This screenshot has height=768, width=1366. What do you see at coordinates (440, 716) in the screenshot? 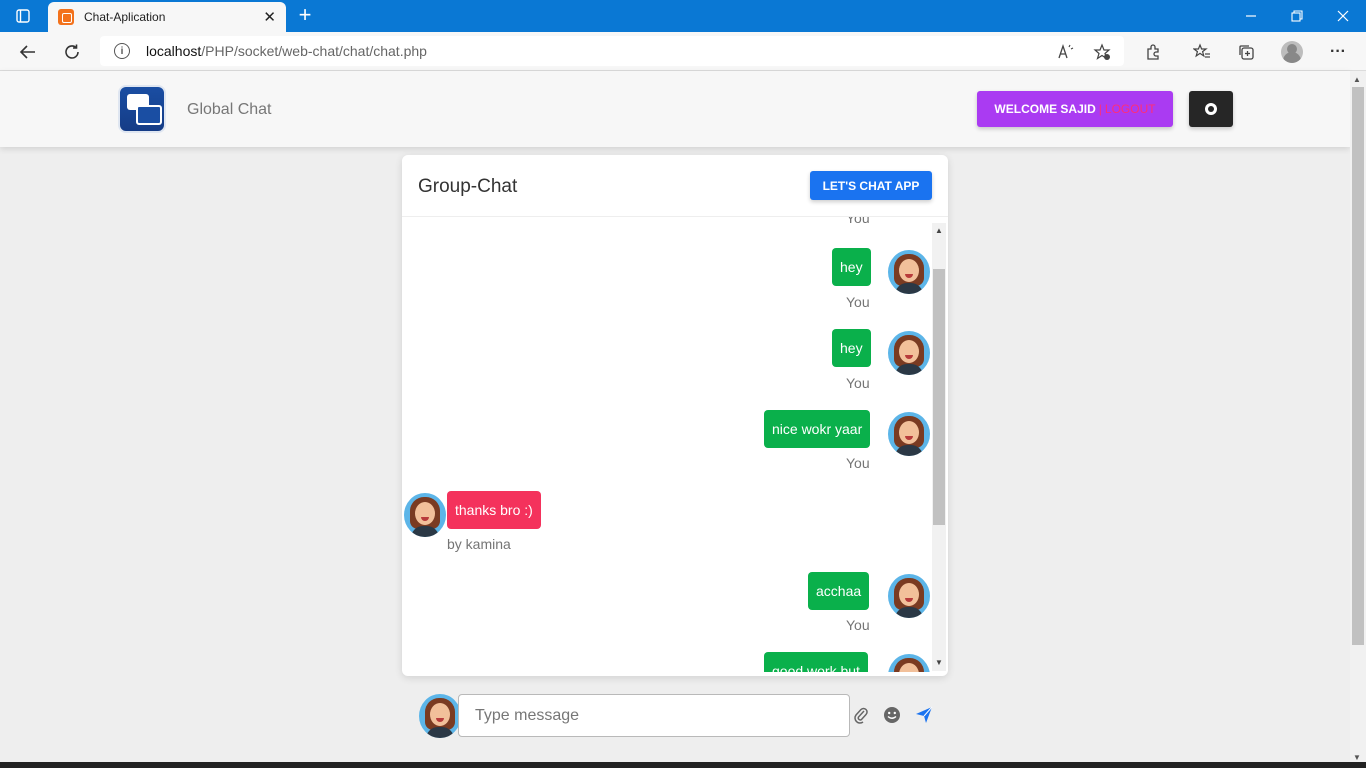
I see `composer-avatar` at bounding box center [440, 716].